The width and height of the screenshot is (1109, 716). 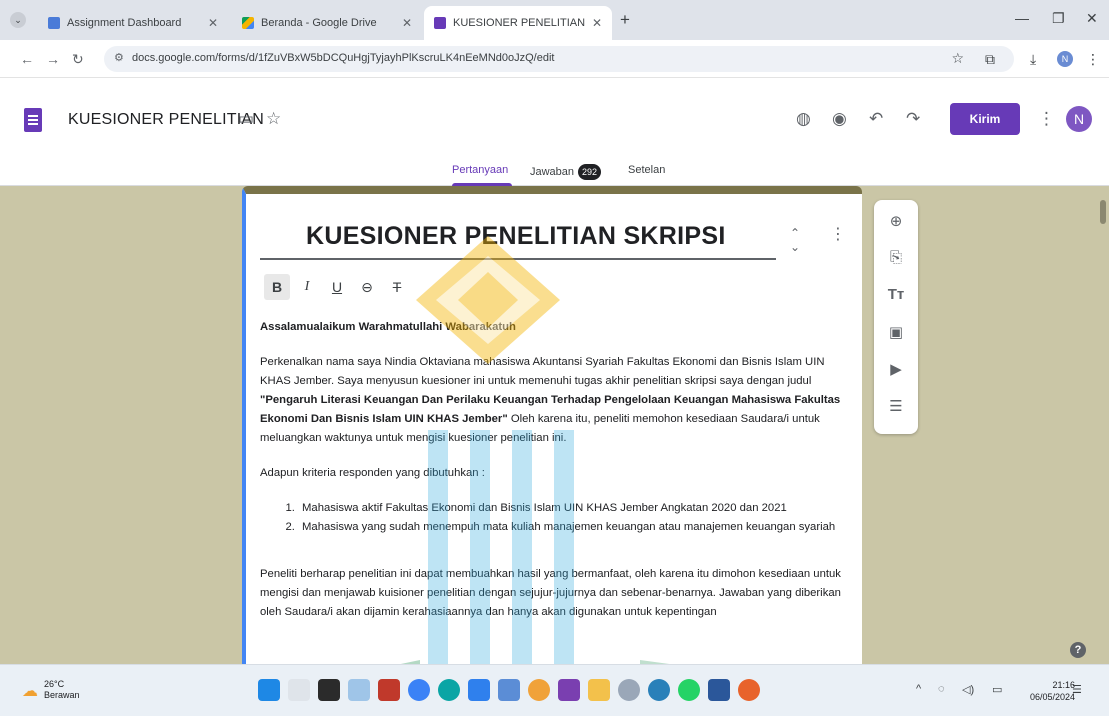 I want to click on weather-condition: Berawan, so click(x=62, y=695).